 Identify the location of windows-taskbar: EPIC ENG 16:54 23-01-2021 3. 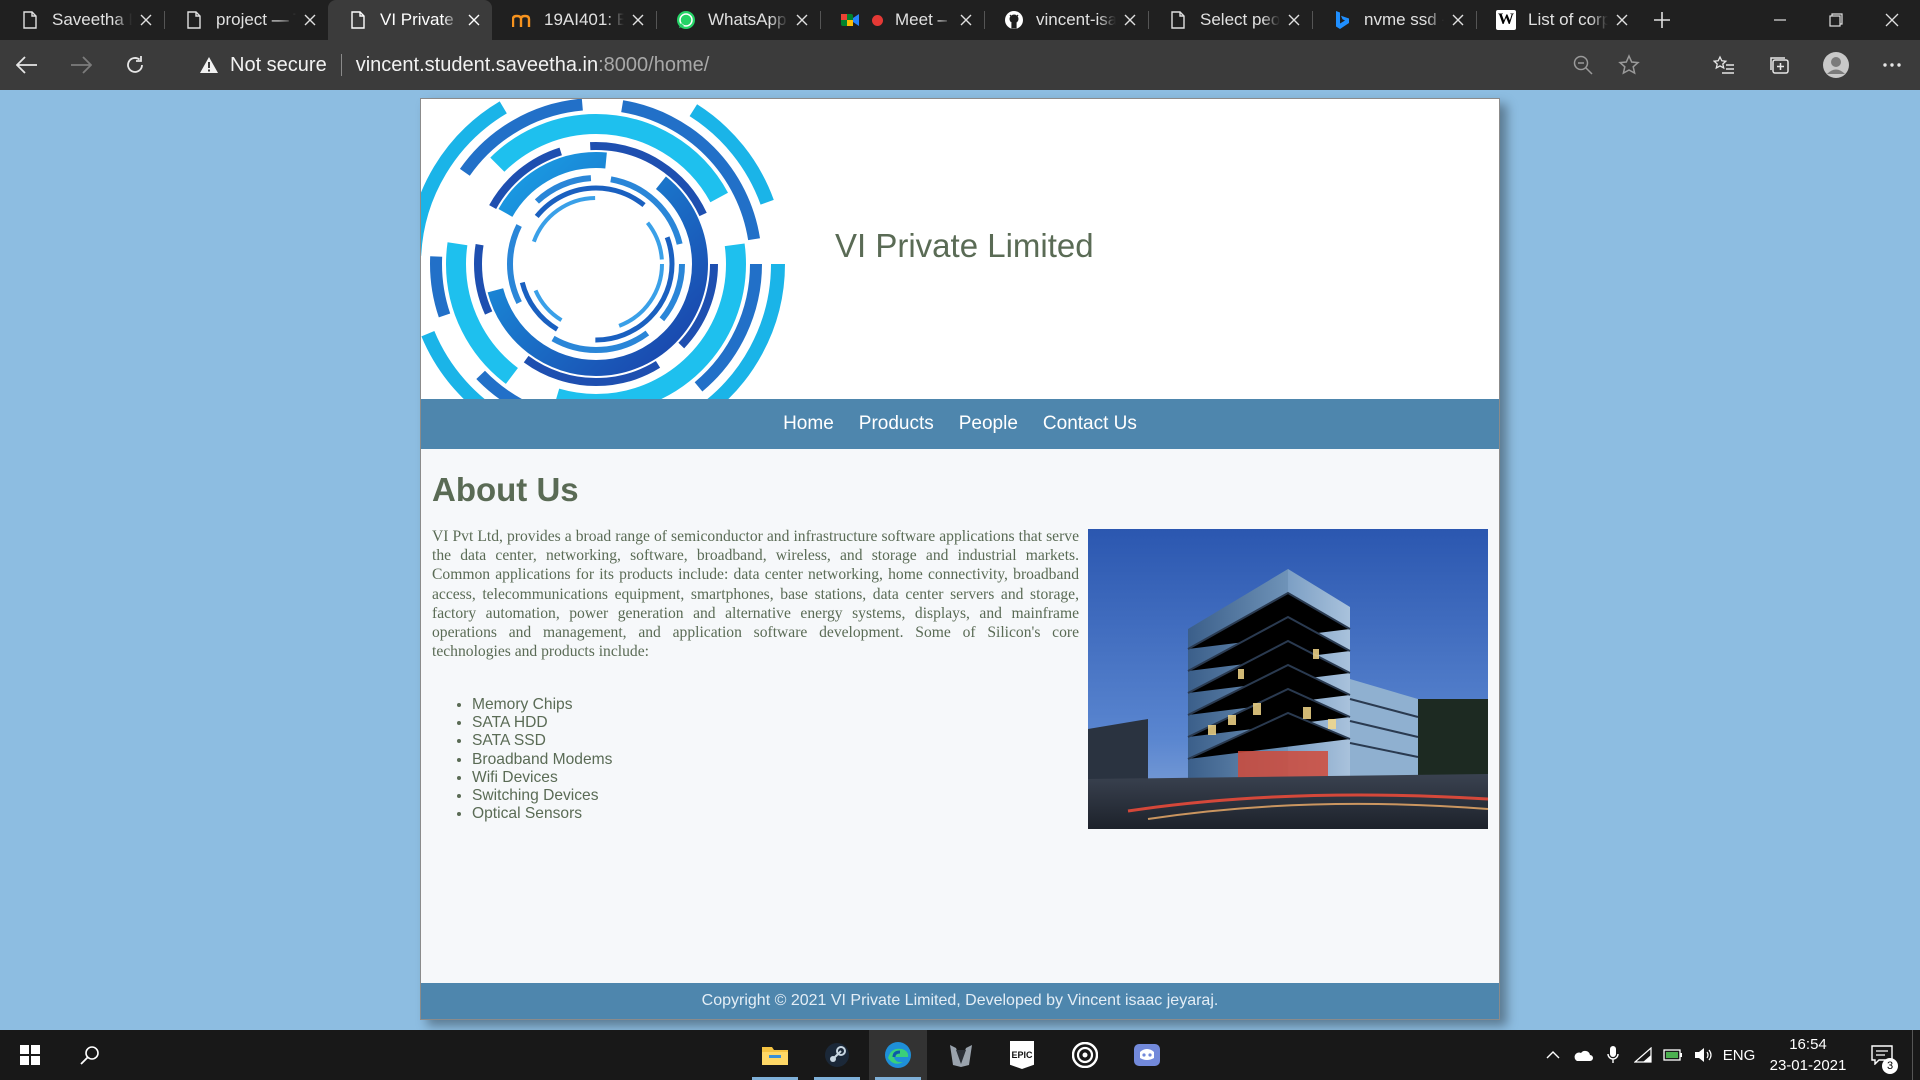
(960, 1055).